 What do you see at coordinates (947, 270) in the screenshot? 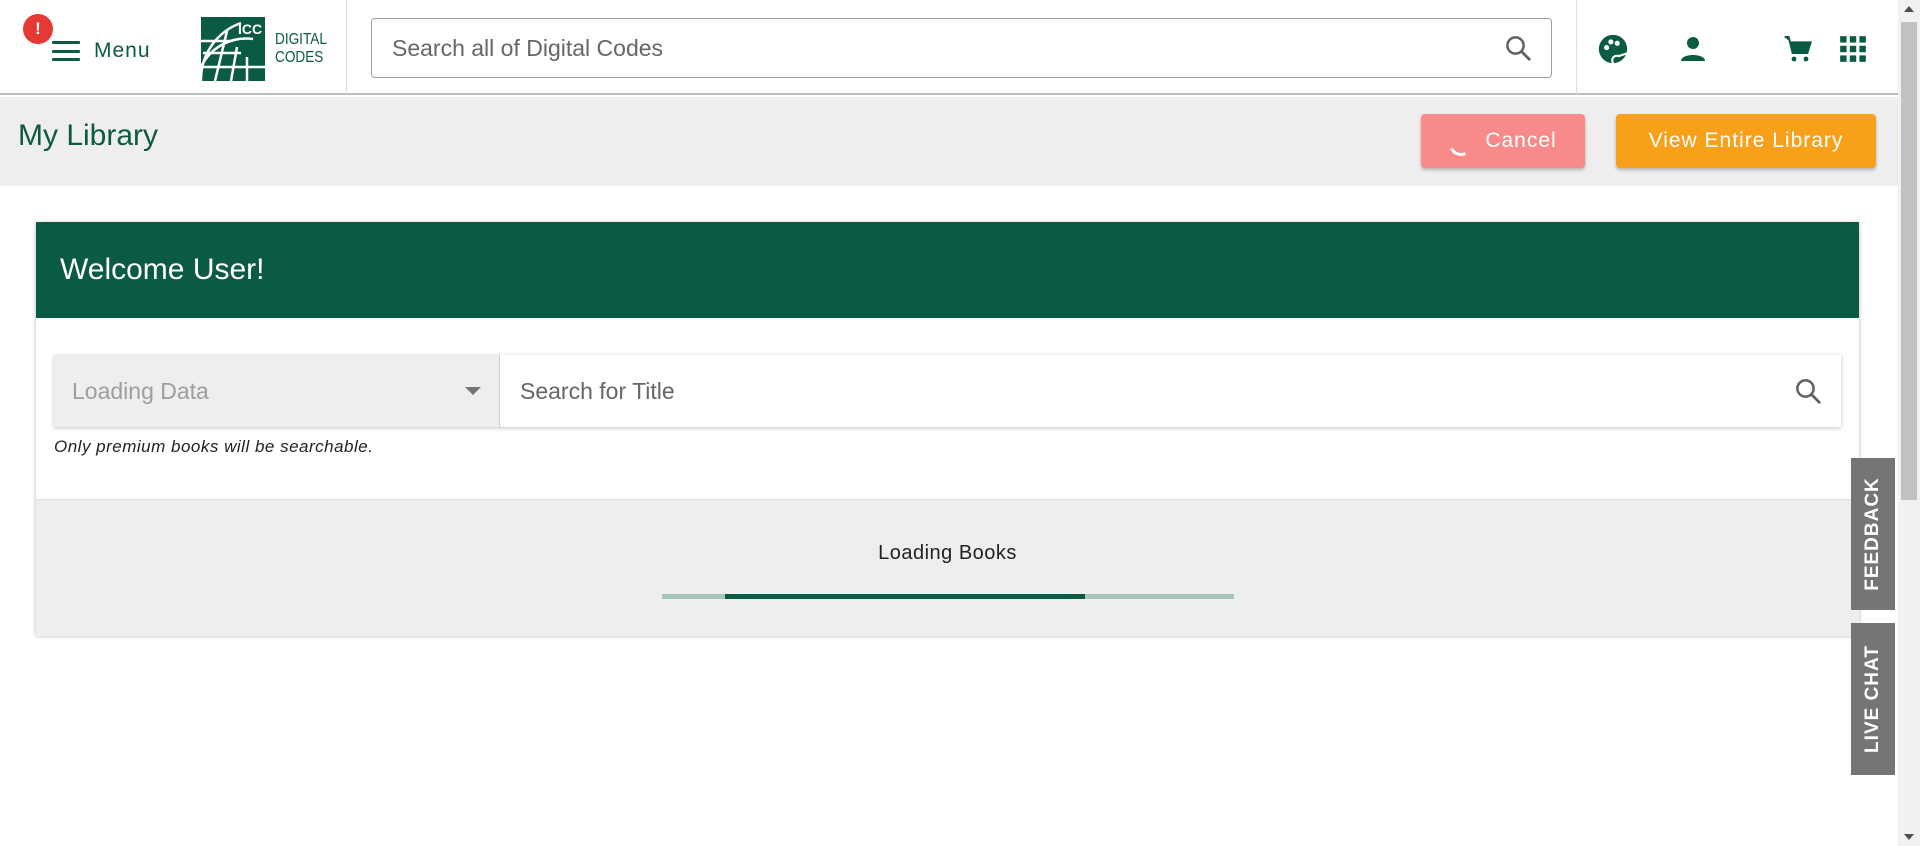
I see `welcome-header: Welcome User!` at bounding box center [947, 270].